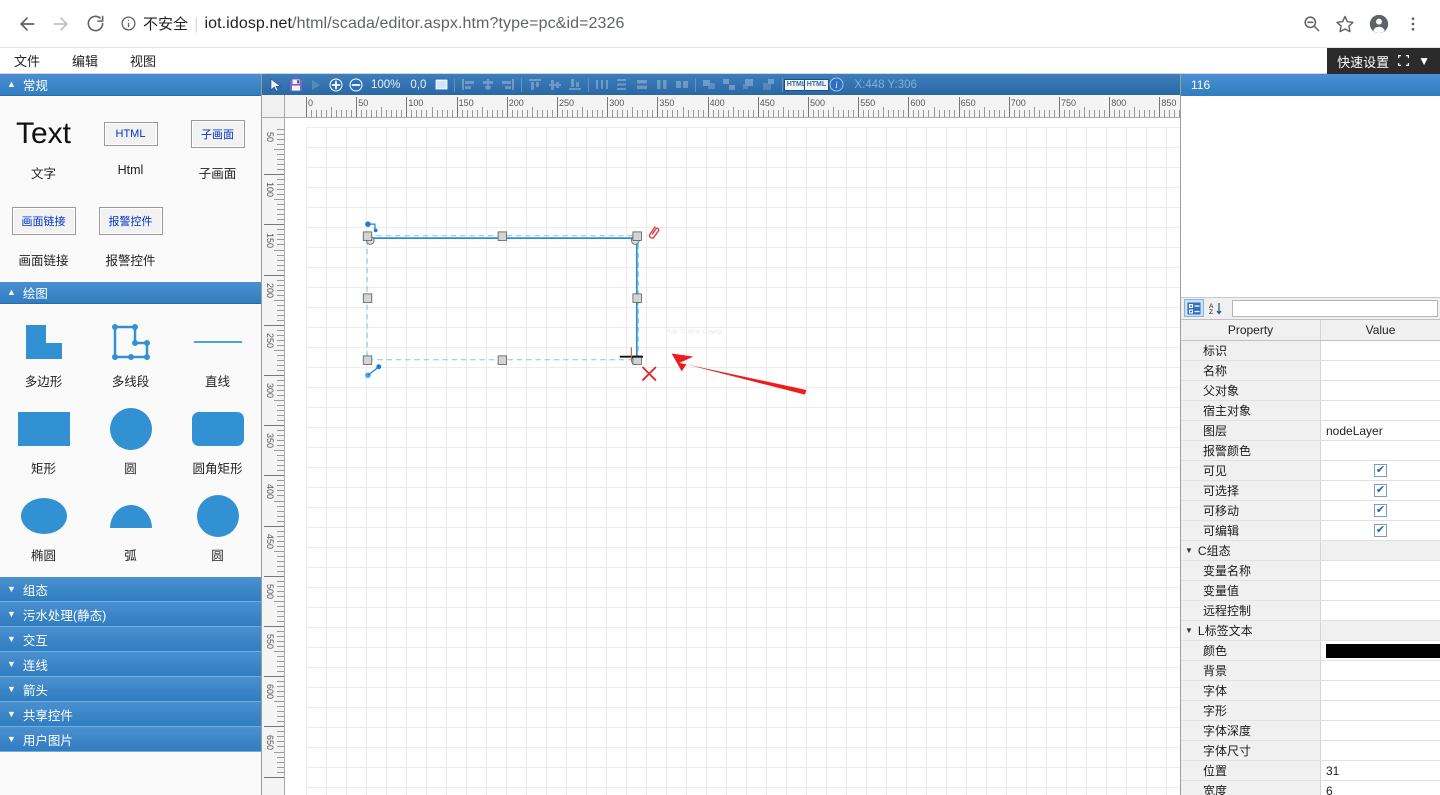 The image size is (1440, 795). What do you see at coordinates (1345, 24) in the screenshot?
I see `star-icon` at bounding box center [1345, 24].